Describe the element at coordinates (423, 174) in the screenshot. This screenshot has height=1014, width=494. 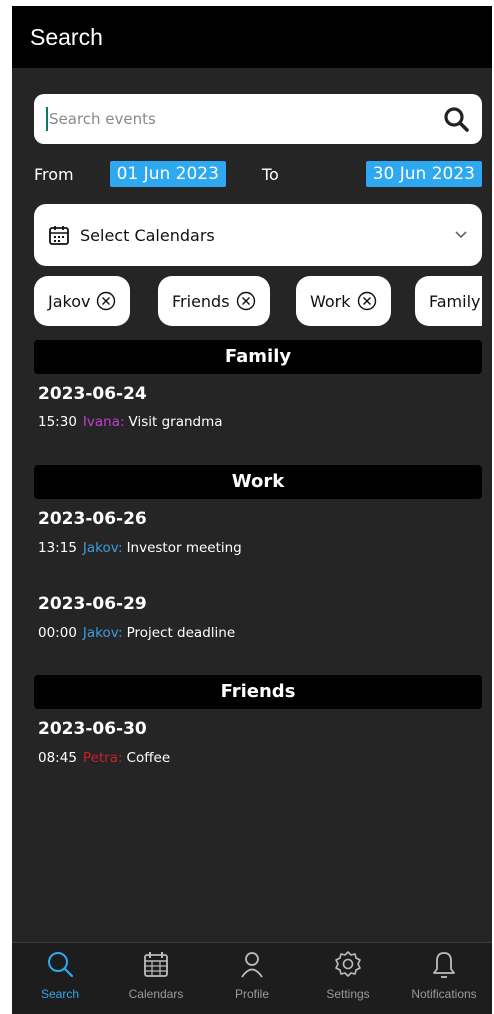
I see `to-date-button: 30 Jun 2023` at that location.